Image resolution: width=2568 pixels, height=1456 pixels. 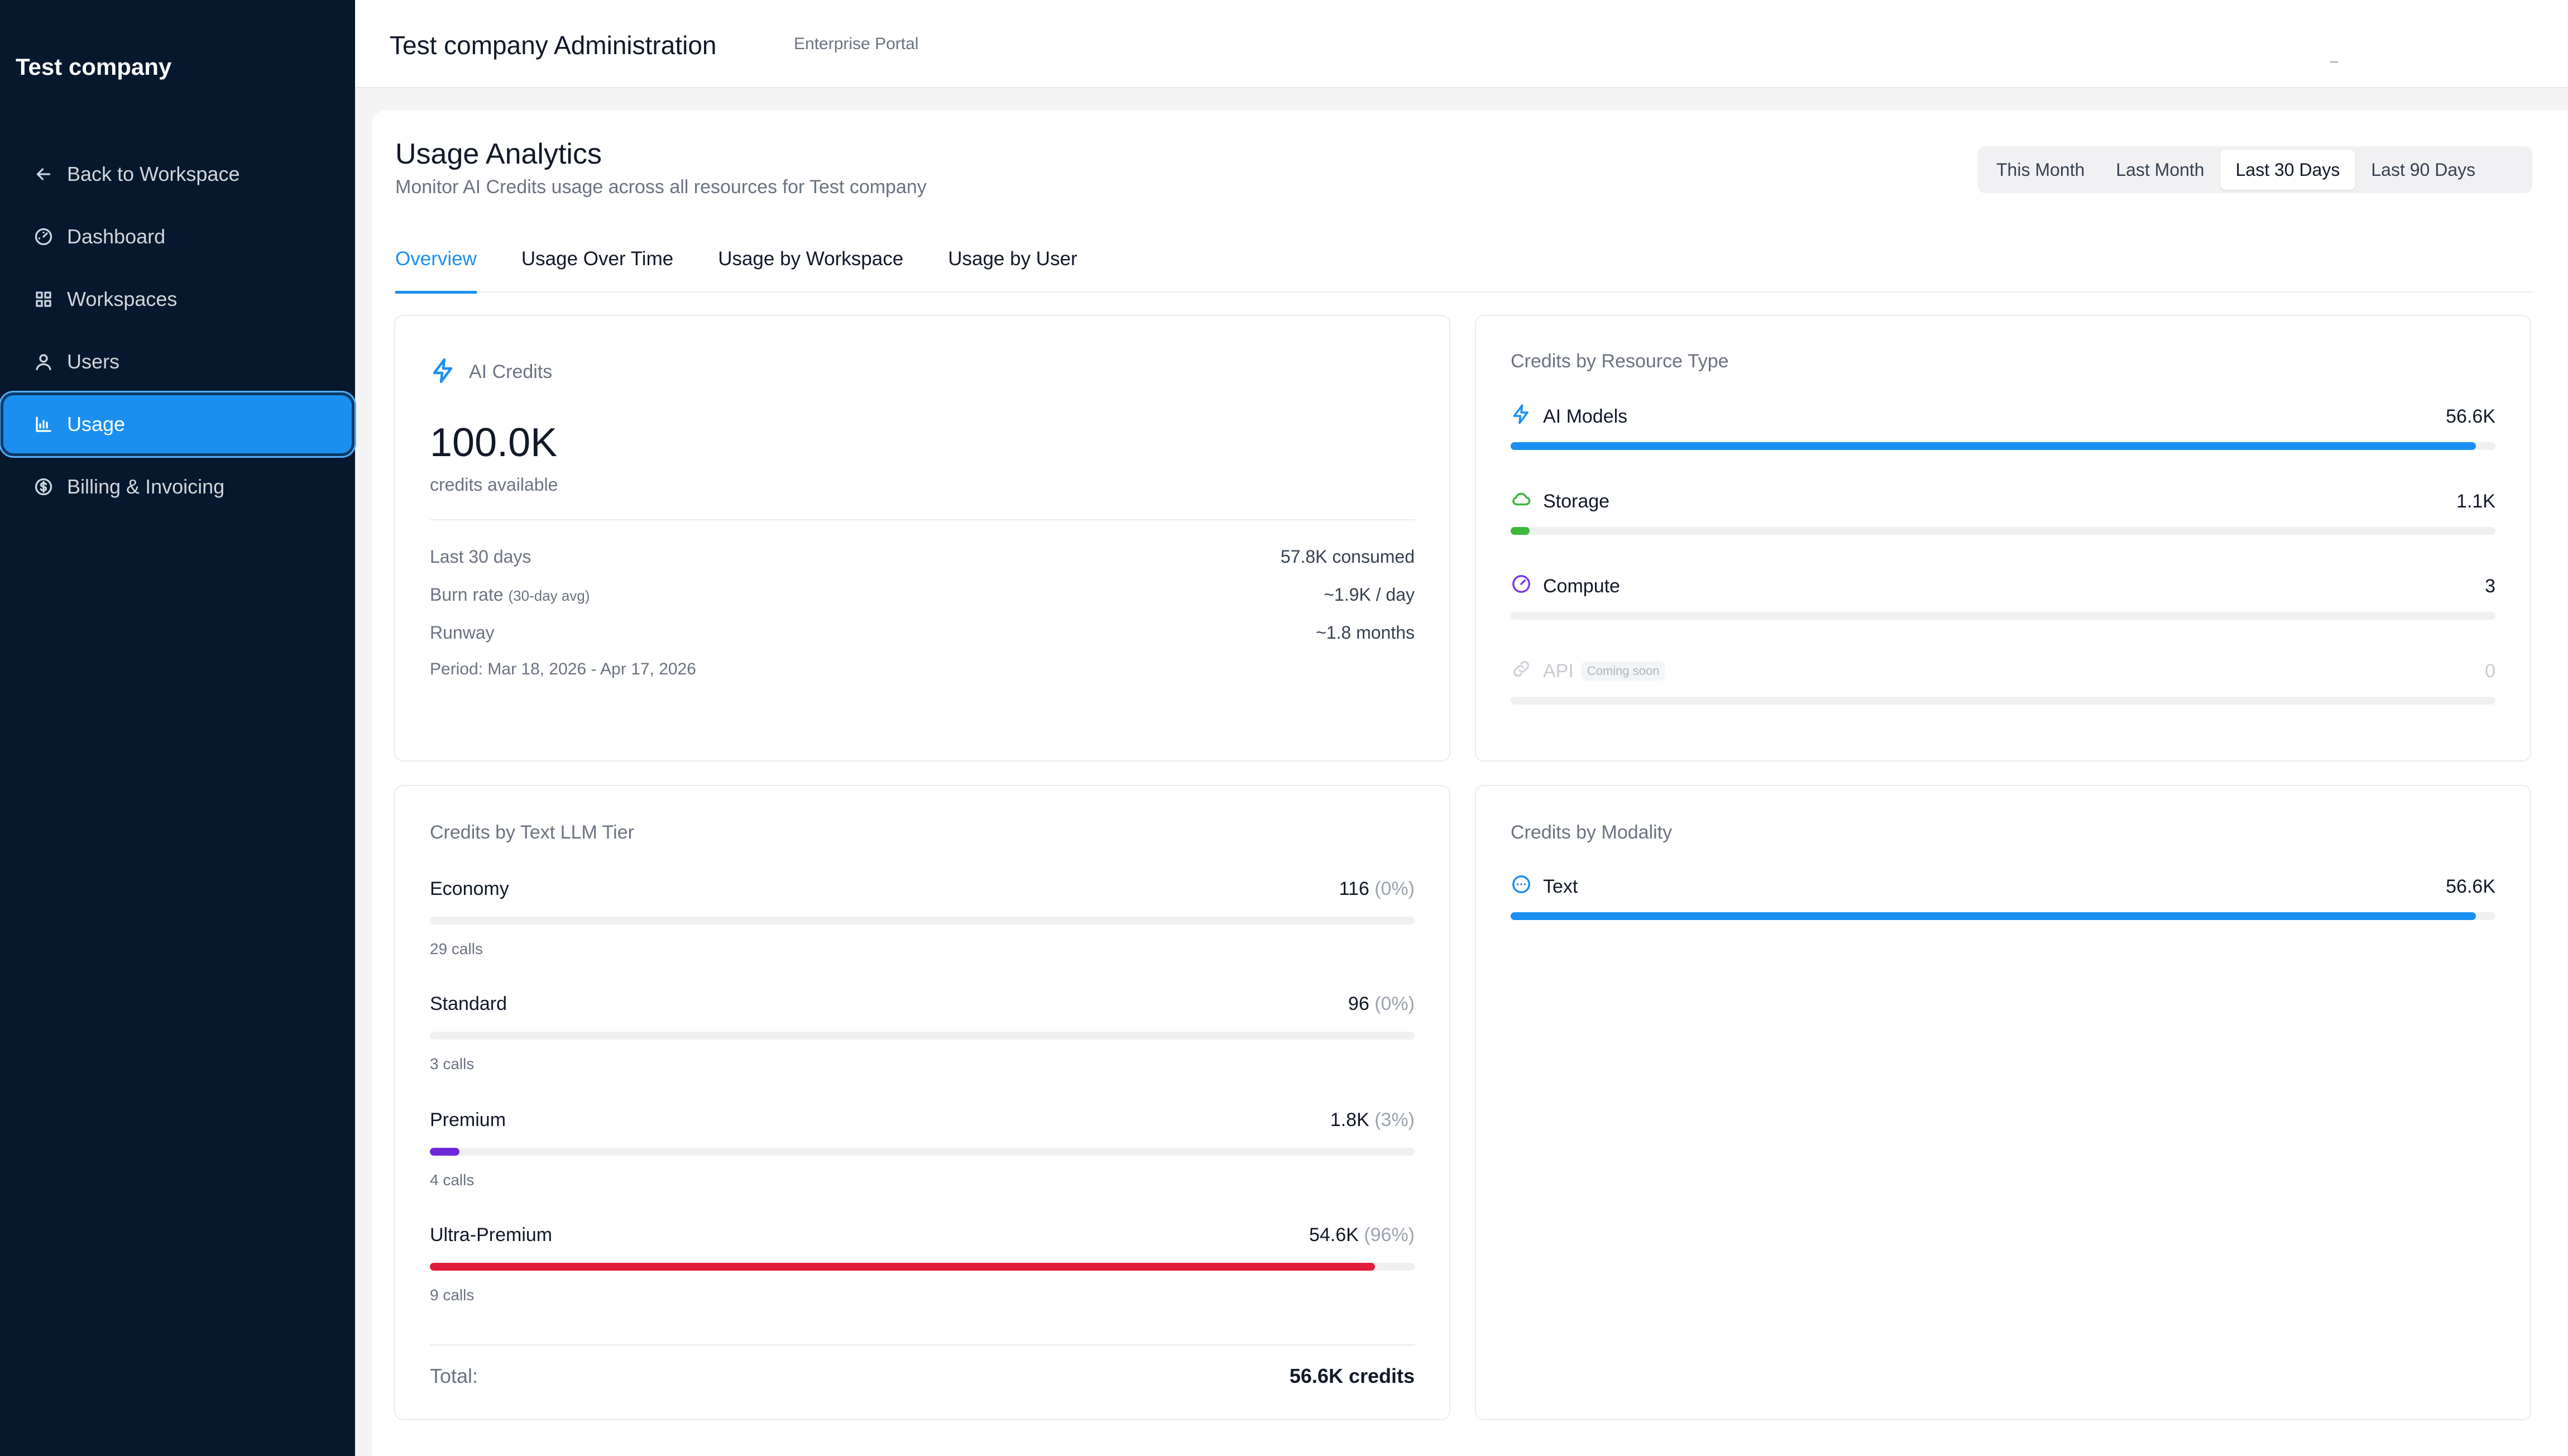 What do you see at coordinates (2003, 611) in the screenshot?
I see `resource-row-compute: Compute 3` at bounding box center [2003, 611].